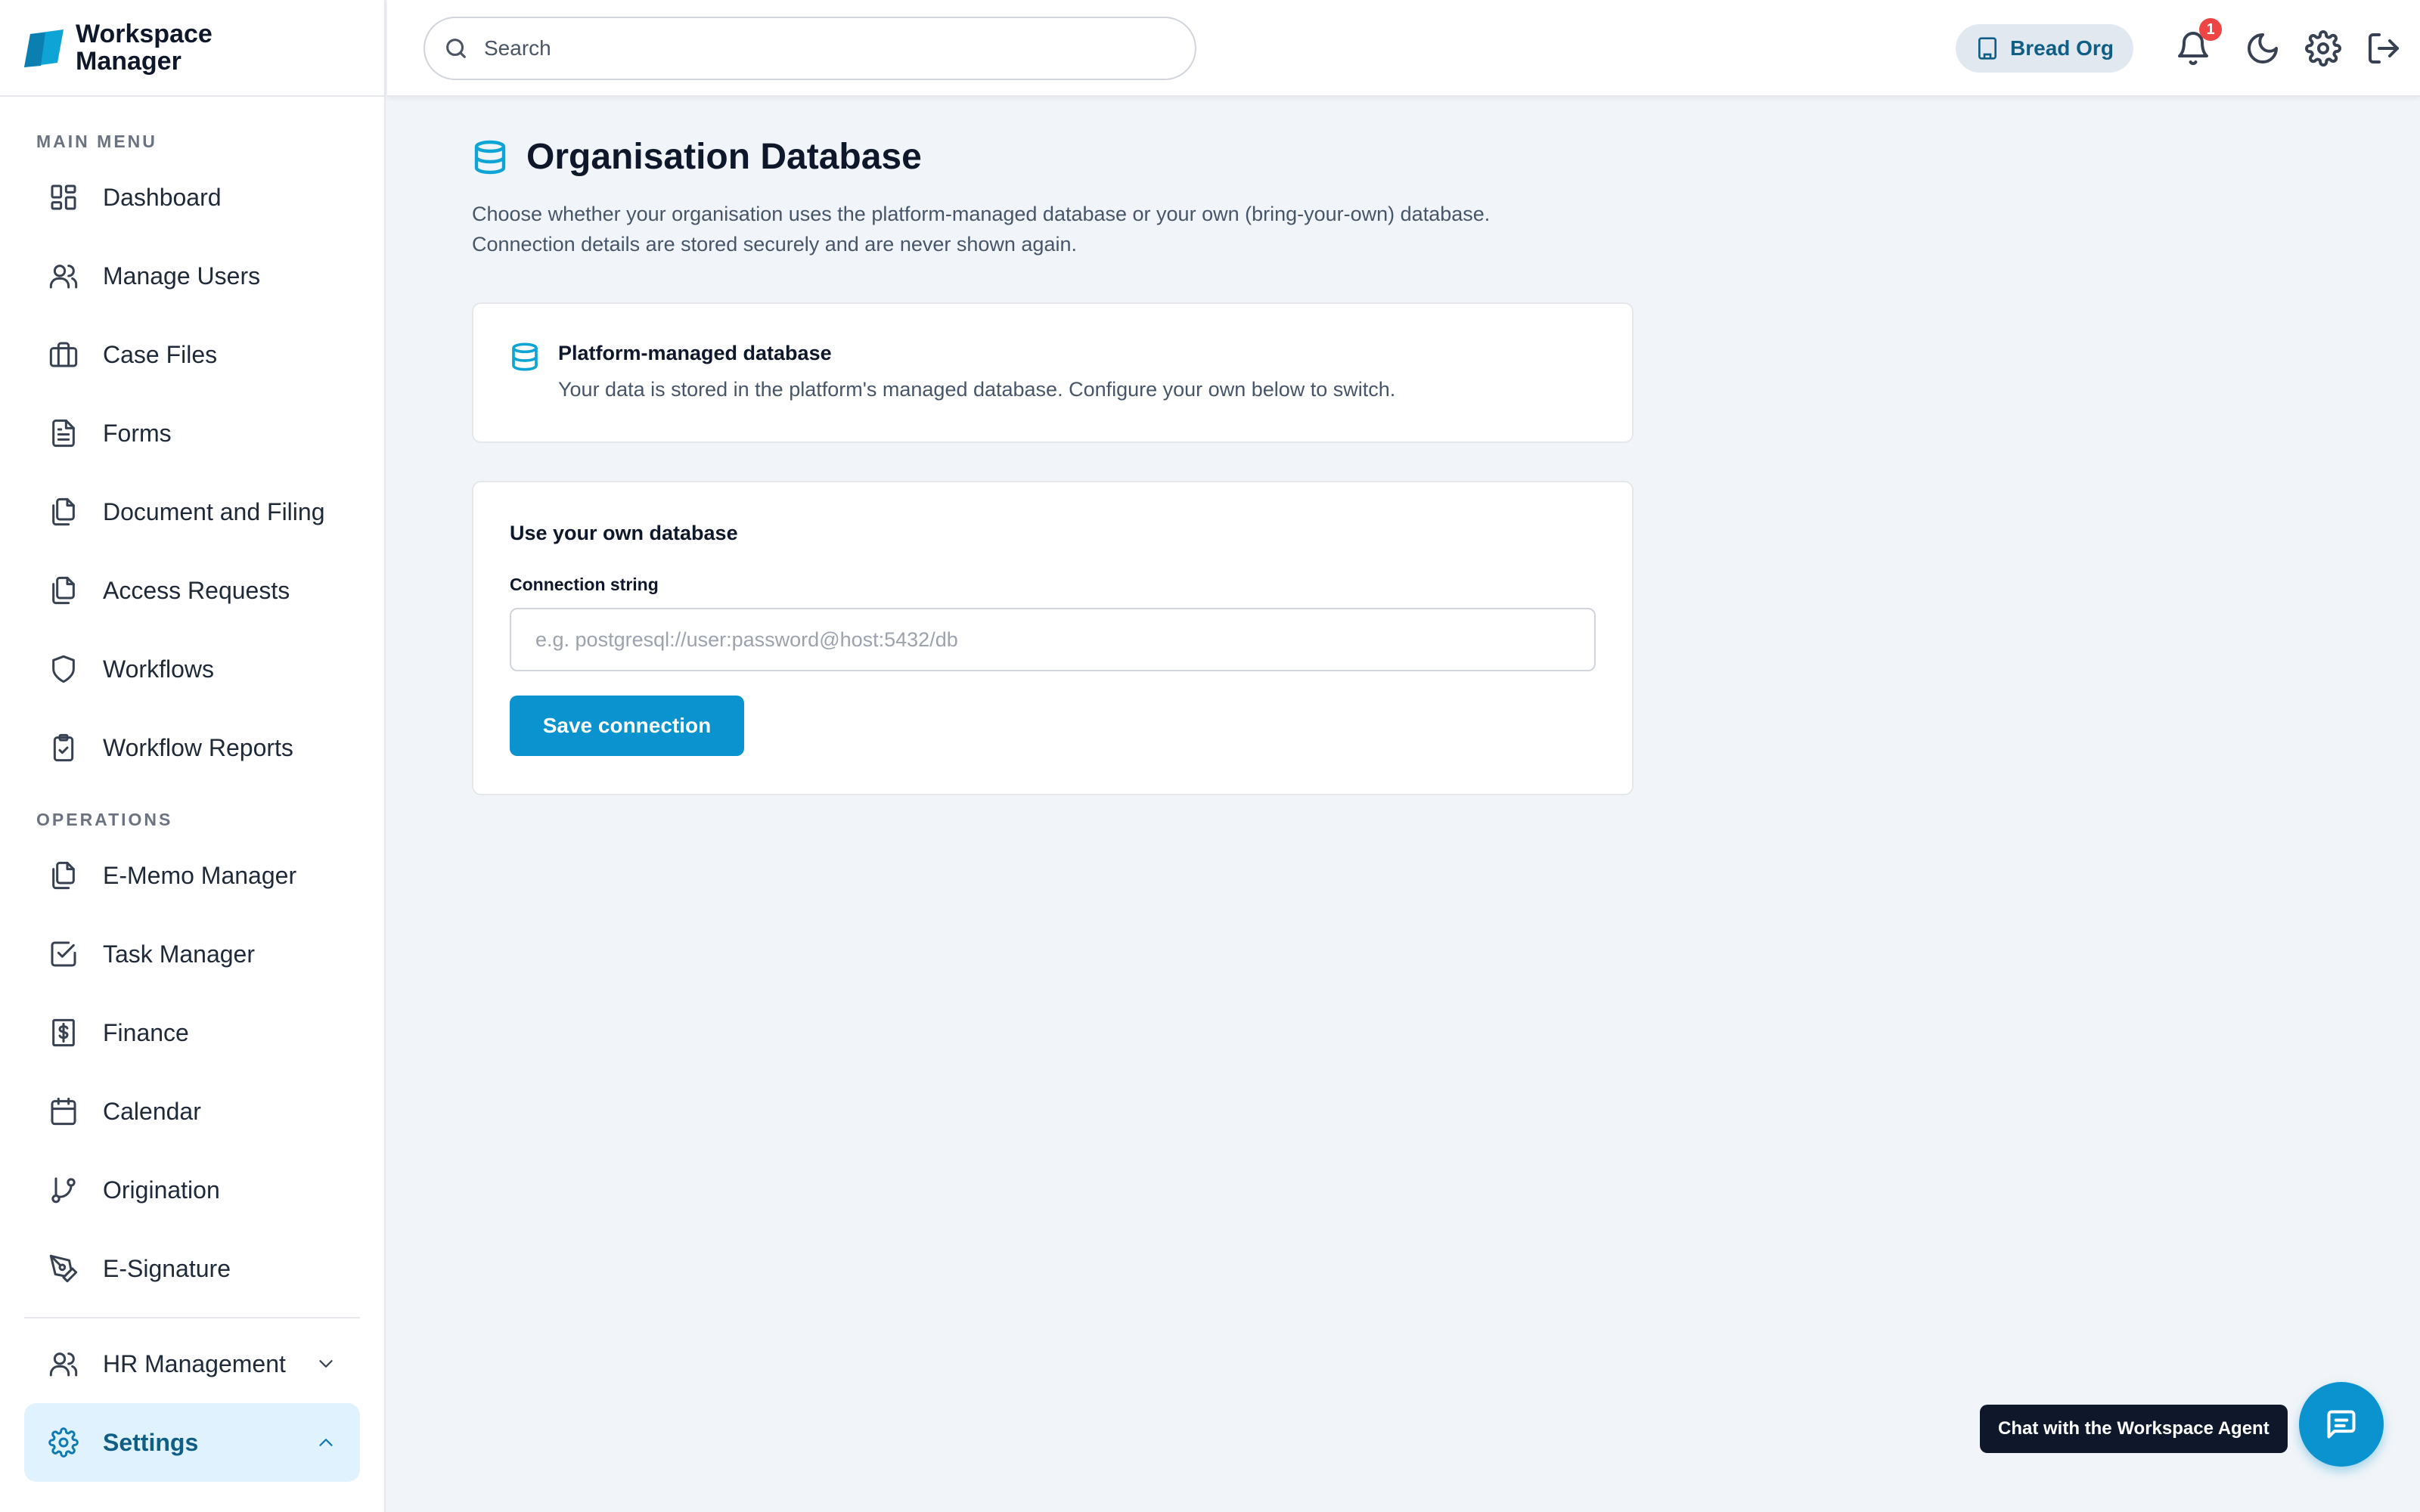 The height and width of the screenshot is (1512, 2420). What do you see at coordinates (2198, 42) in the screenshot?
I see `notifications-button: 1` at bounding box center [2198, 42].